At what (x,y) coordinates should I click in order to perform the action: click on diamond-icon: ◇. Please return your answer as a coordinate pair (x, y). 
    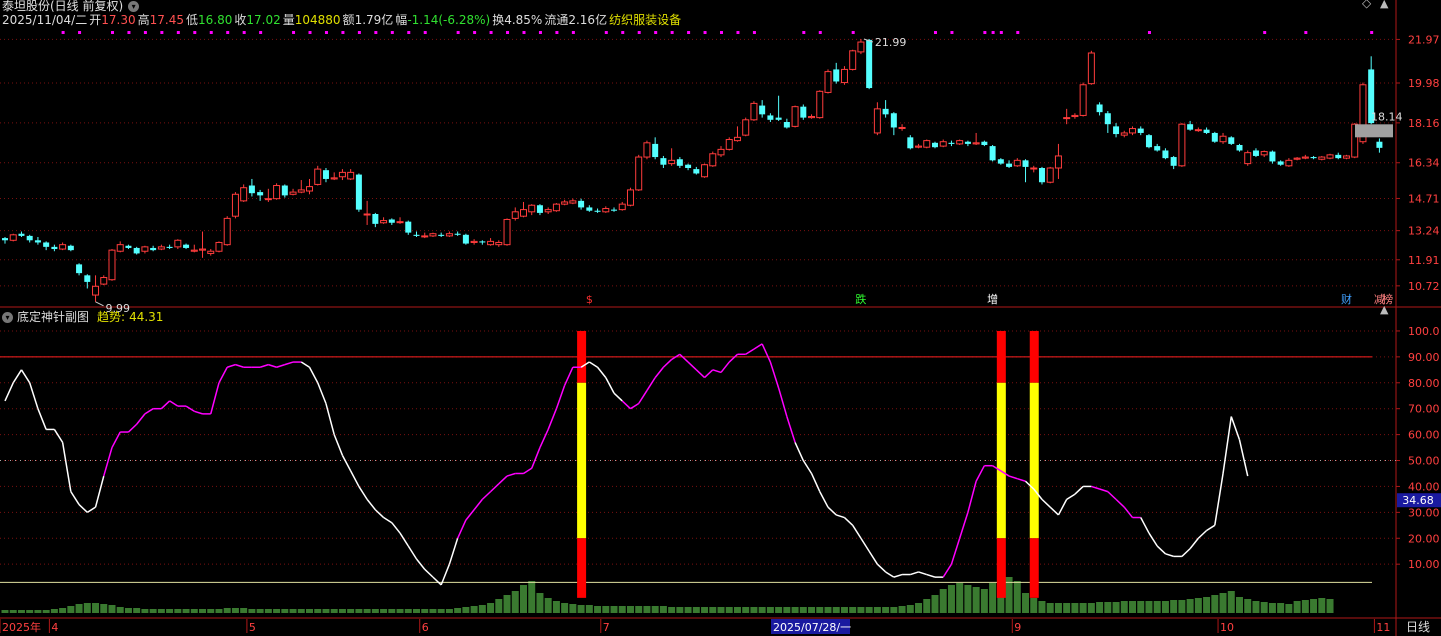
    Looking at the image, I should click on (1366, 5).